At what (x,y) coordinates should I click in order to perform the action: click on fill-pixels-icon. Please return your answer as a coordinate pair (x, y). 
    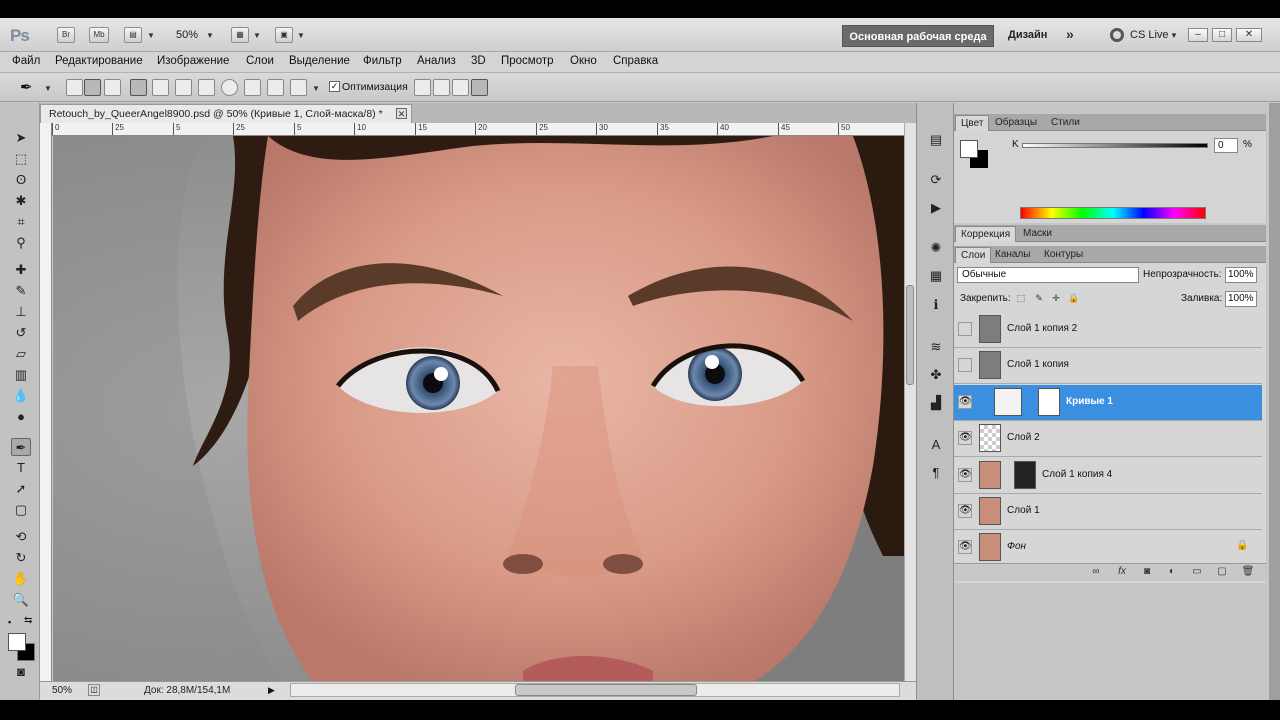
    Looking at the image, I should click on (112, 87).